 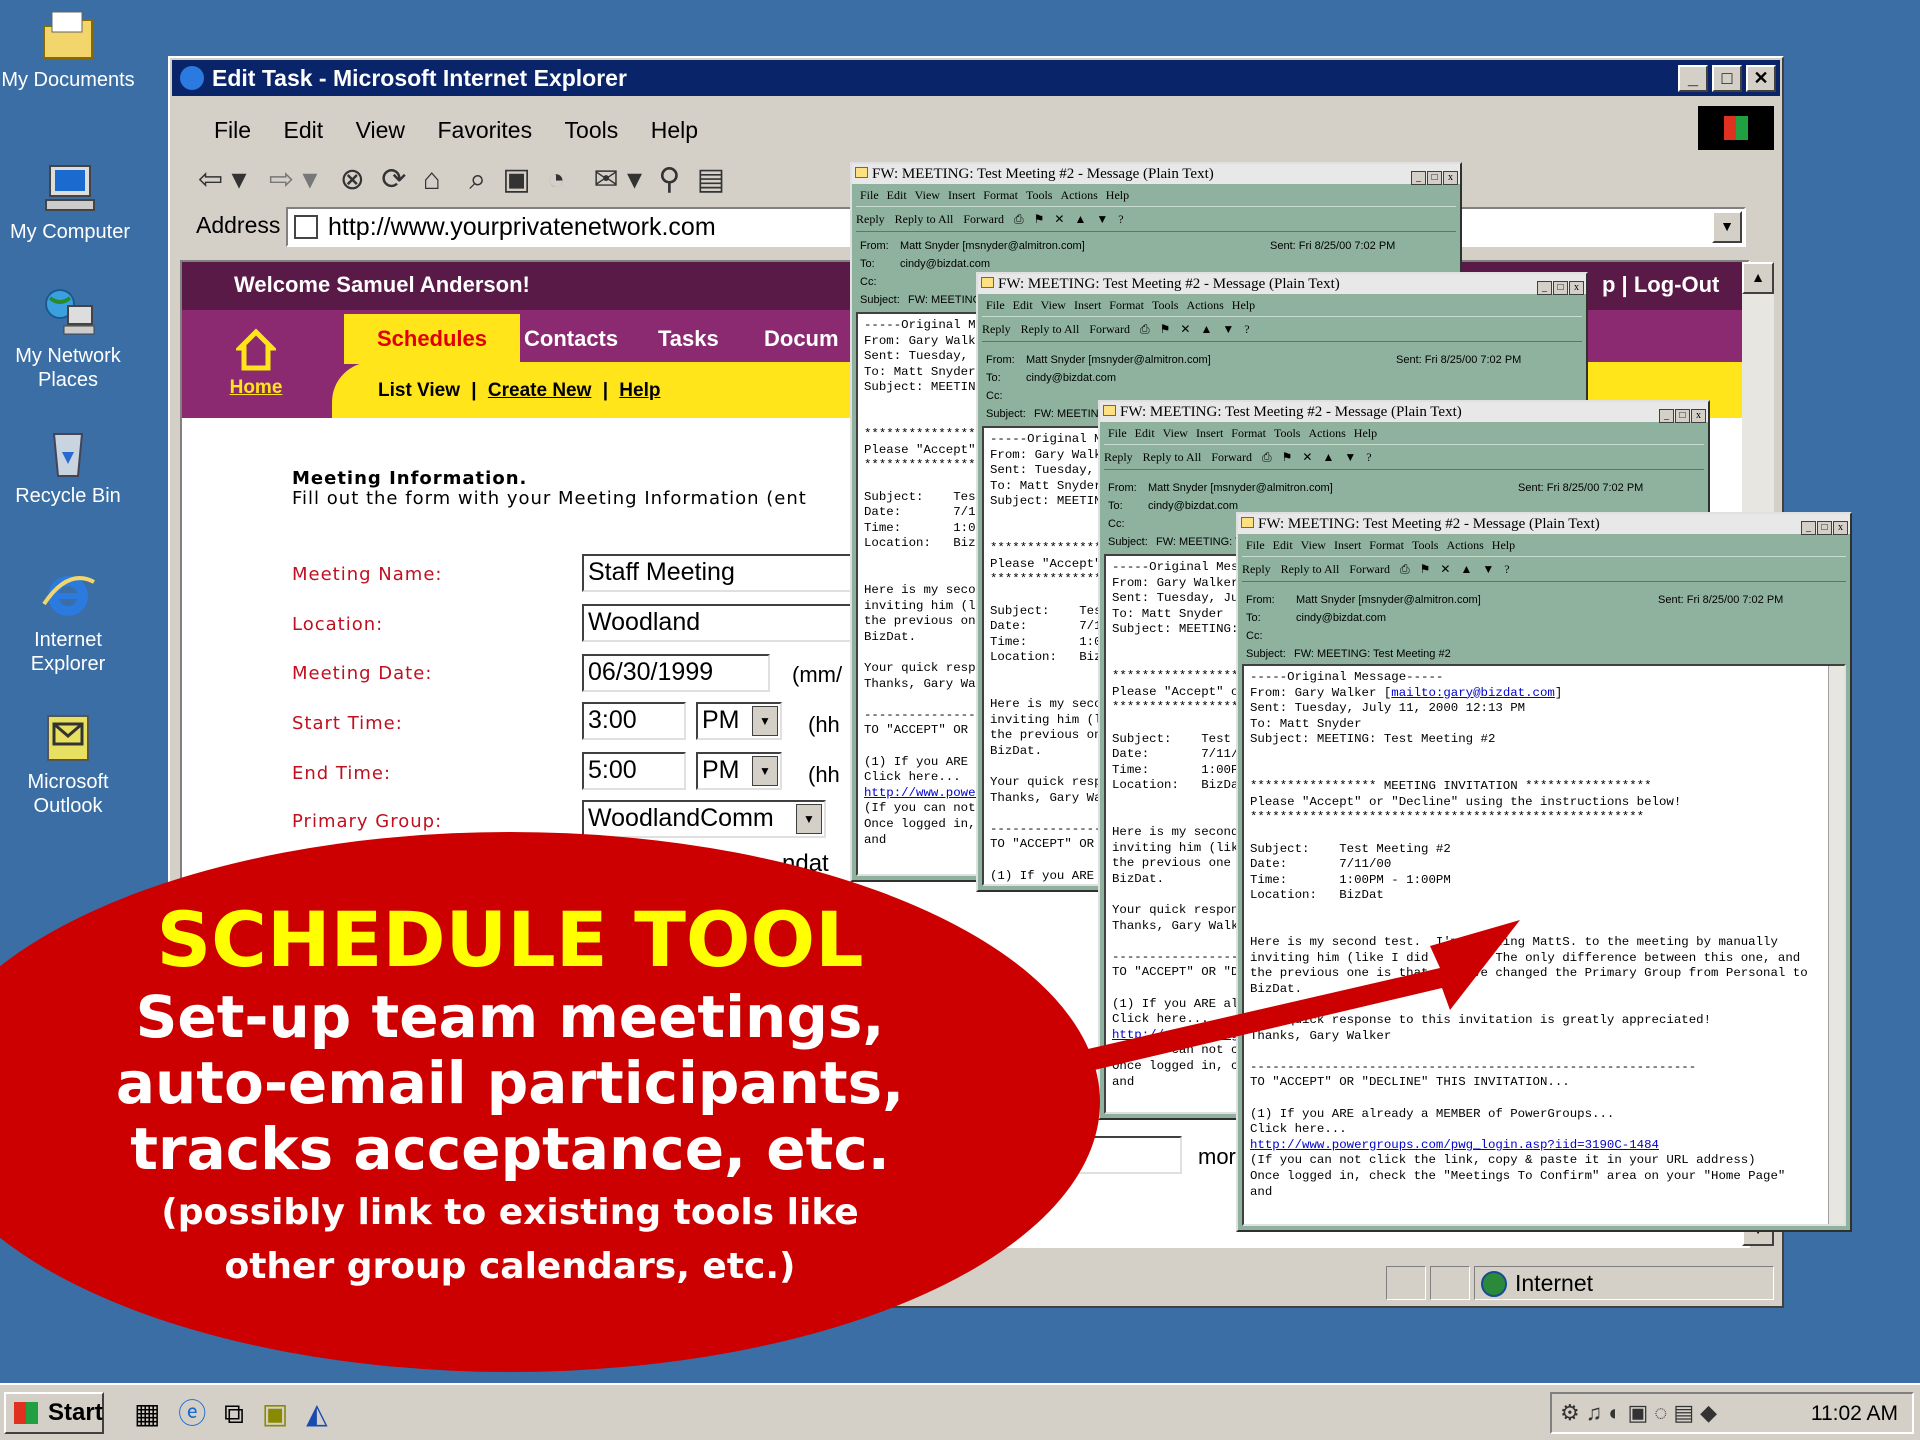 I want to click on clock: 11:02 AM, so click(x=1854, y=1413).